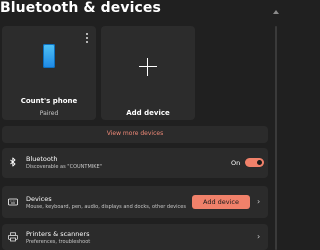 Image resolution: width=320 pixels, height=250 pixels. Describe the element at coordinates (49, 113) in the screenshot. I see `device-status: Paired` at that location.